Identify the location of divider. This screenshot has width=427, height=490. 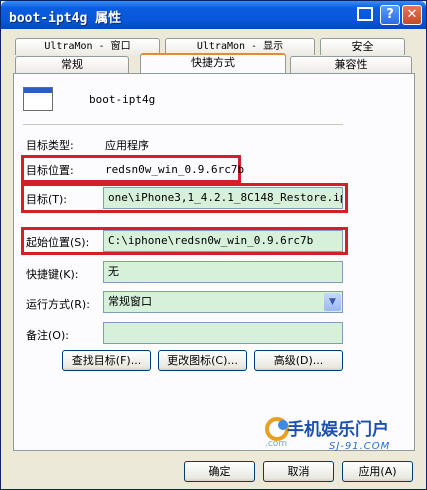
(183, 124).